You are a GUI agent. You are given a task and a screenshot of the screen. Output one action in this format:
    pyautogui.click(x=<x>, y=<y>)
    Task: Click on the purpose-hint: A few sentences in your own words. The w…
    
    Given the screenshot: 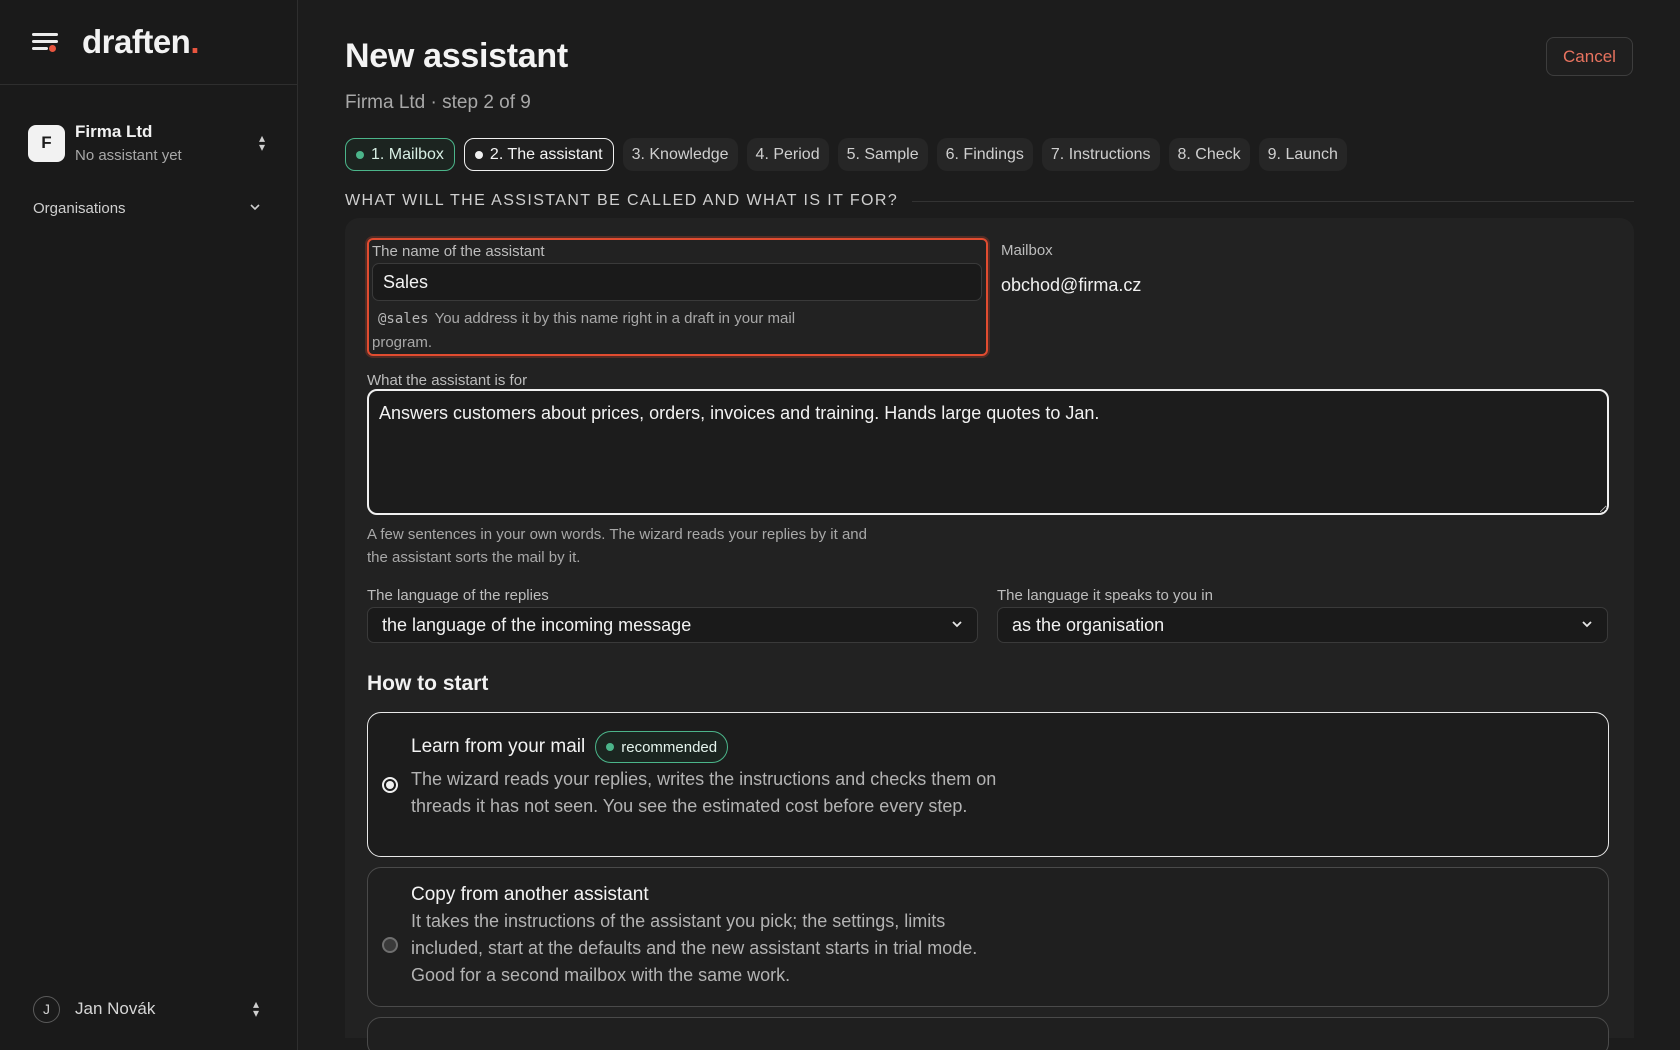 What is the action you would take?
    pyautogui.click(x=617, y=546)
    